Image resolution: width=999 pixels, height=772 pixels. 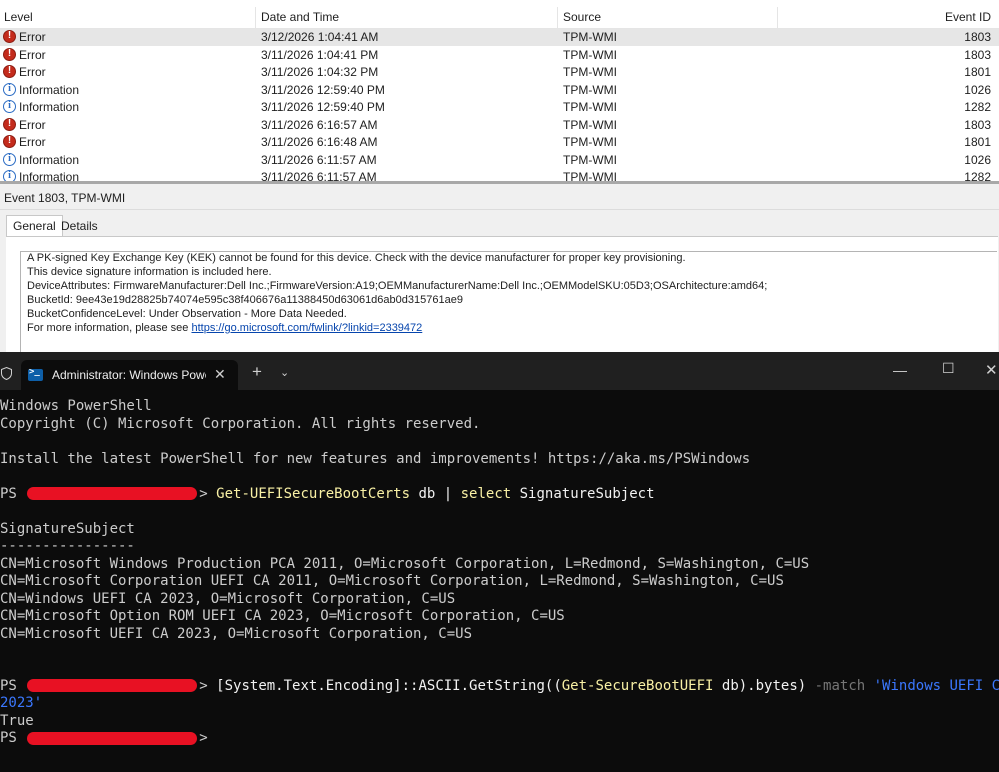 What do you see at coordinates (220, 374) in the screenshot?
I see `close-tab-icon: ✕` at bounding box center [220, 374].